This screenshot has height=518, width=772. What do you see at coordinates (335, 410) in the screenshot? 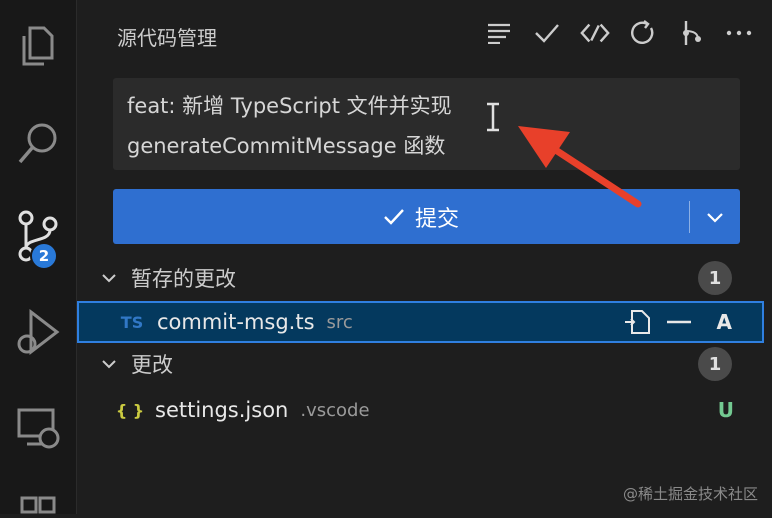
I see `file-path: .vscode` at bounding box center [335, 410].